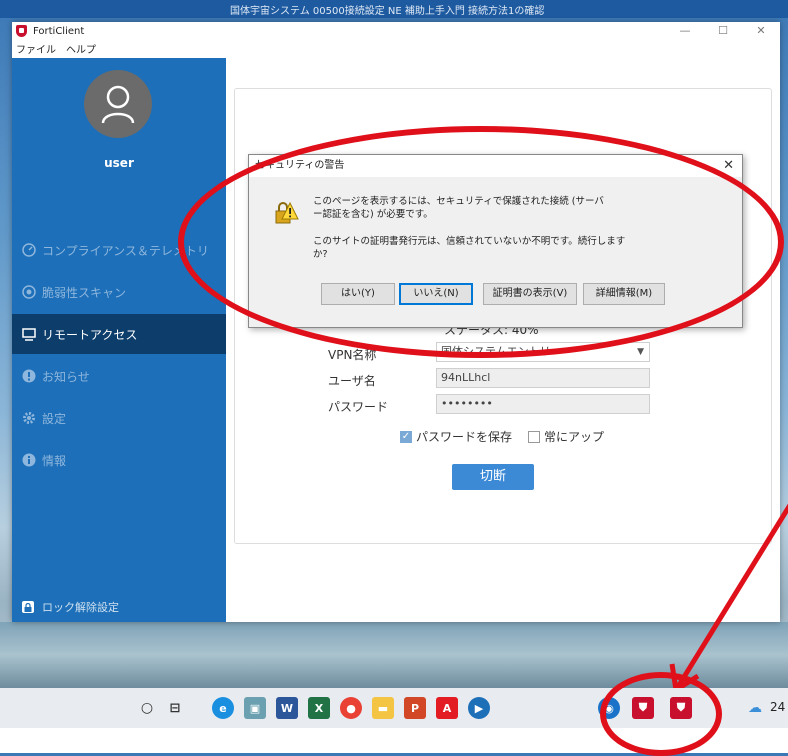  What do you see at coordinates (661, 714) in the screenshot?
I see `annotation-circle-taskbar` at bounding box center [661, 714].